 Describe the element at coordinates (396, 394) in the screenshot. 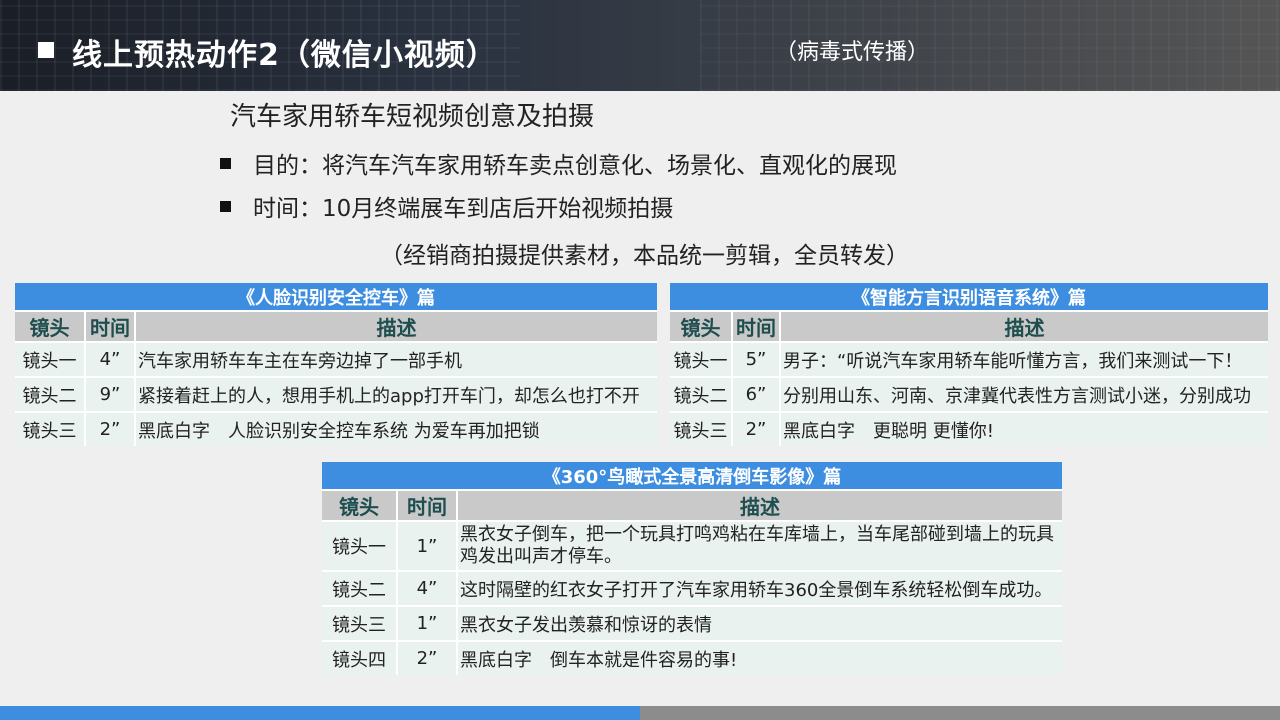

I see `description-cell: 紧接着赶上的人，想用手机上的app打开车门，却怎么也打不开` at that location.